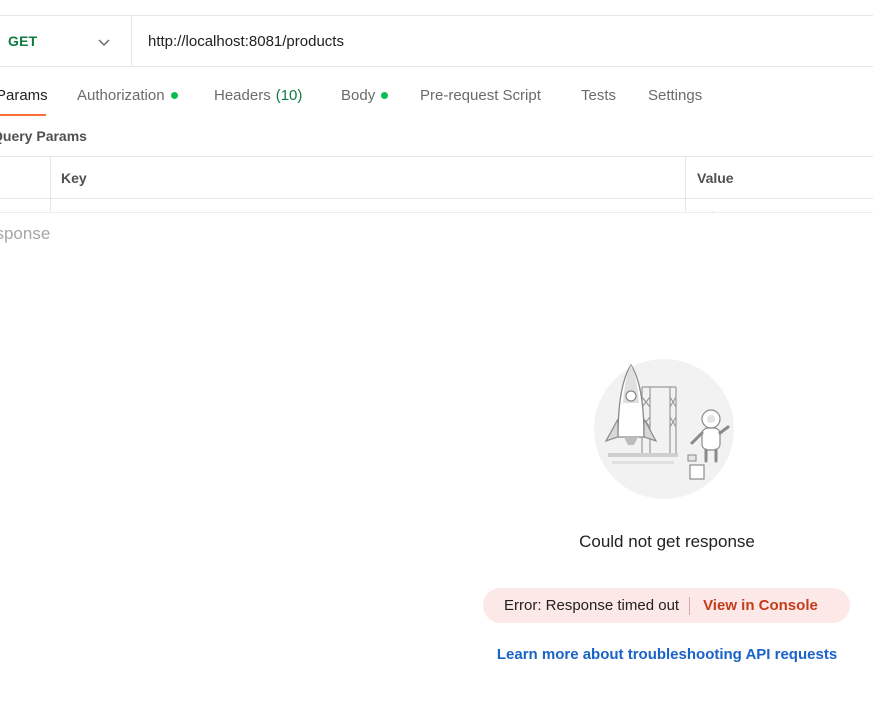 The width and height of the screenshot is (873, 722). Describe the element at coordinates (74, 178) in the screenshot. I see `column-header-key: Key` at that location.